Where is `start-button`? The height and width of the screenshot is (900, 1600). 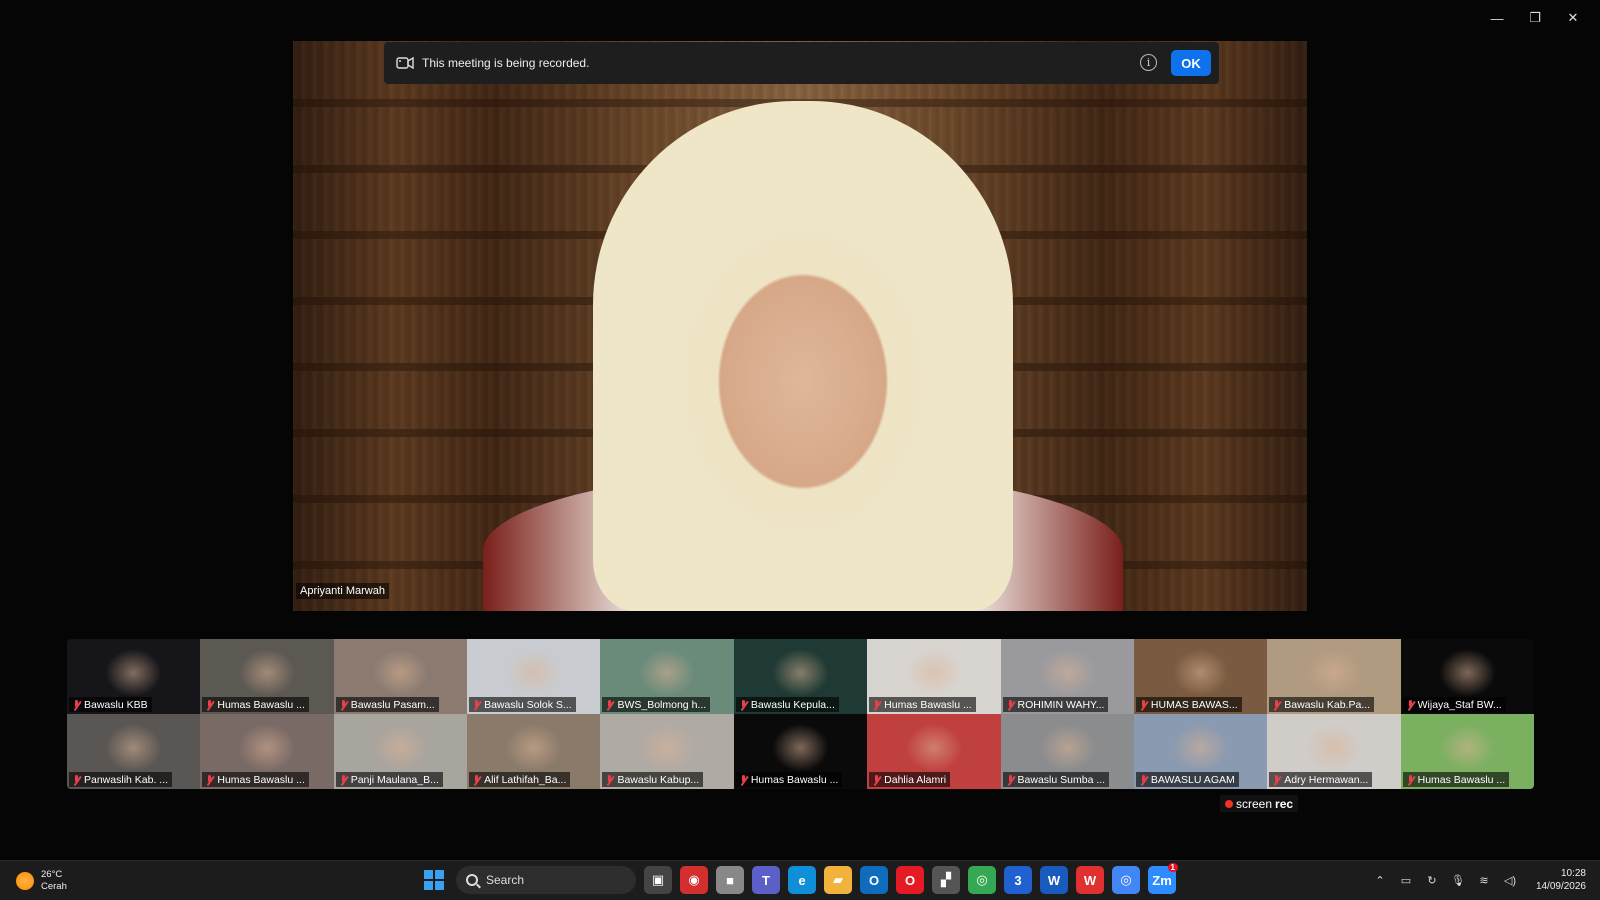
start-button is located at coordinates (434, 880).